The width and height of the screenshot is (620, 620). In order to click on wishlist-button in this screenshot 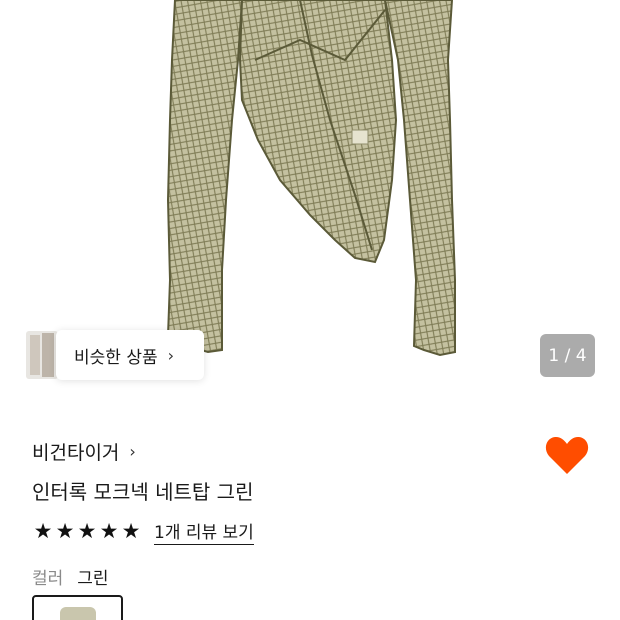, I will do `click(567, 455)`.